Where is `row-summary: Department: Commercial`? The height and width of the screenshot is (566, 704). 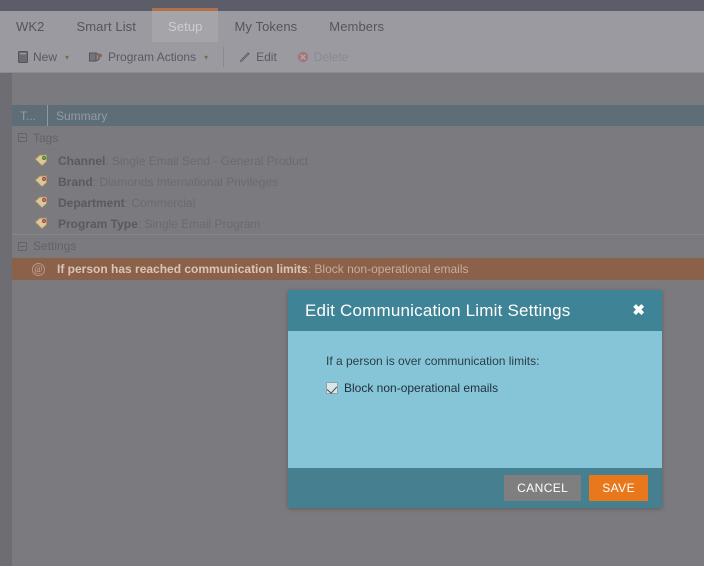 row-summary: Department: Commercial is located at coordinates (127, 202).